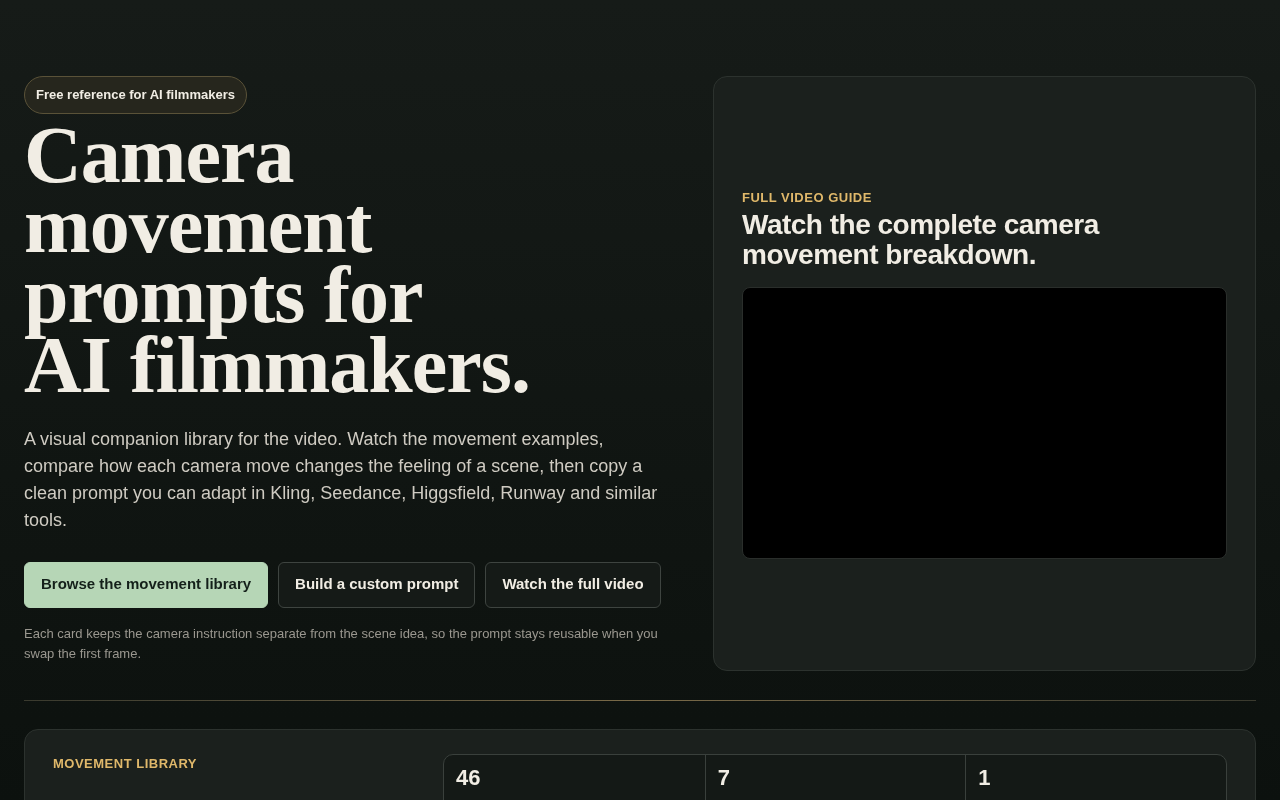 Image resolution: width=1280 pixels, height=800 pixels. I want to click on hero-note: Each card keeps the camera instruction separate from the scene idea, so the prompt stays reusable when you swap the first frame., so click(341, 643).